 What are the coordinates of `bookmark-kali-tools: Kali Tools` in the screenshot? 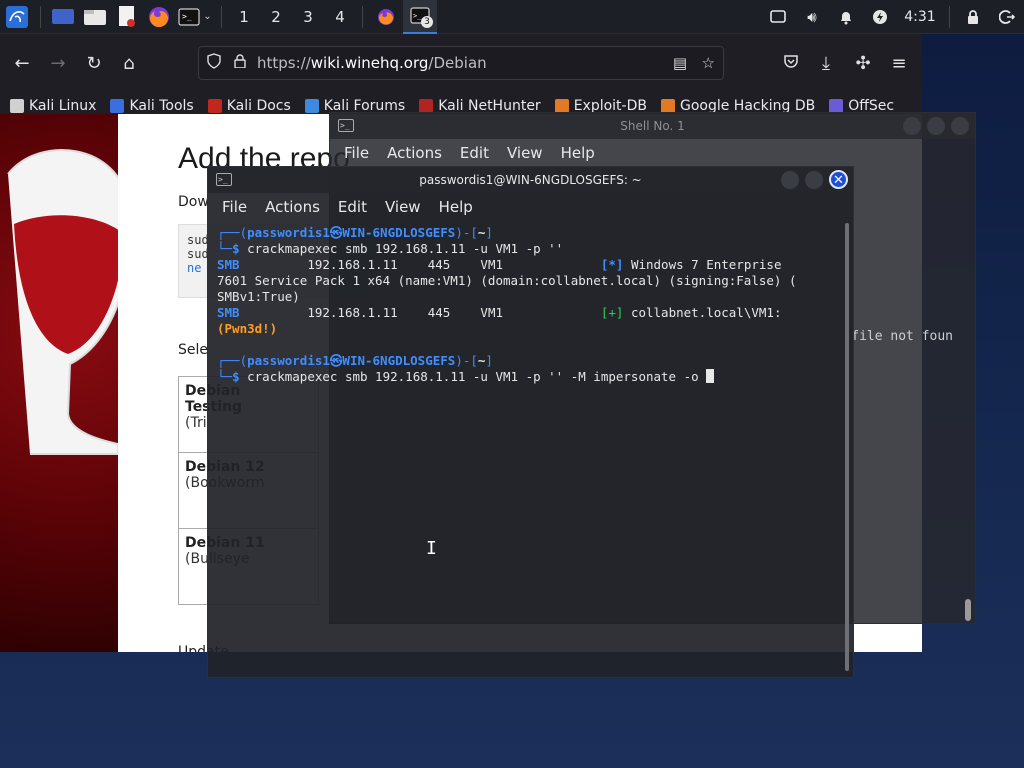 It's located at (152, 106).